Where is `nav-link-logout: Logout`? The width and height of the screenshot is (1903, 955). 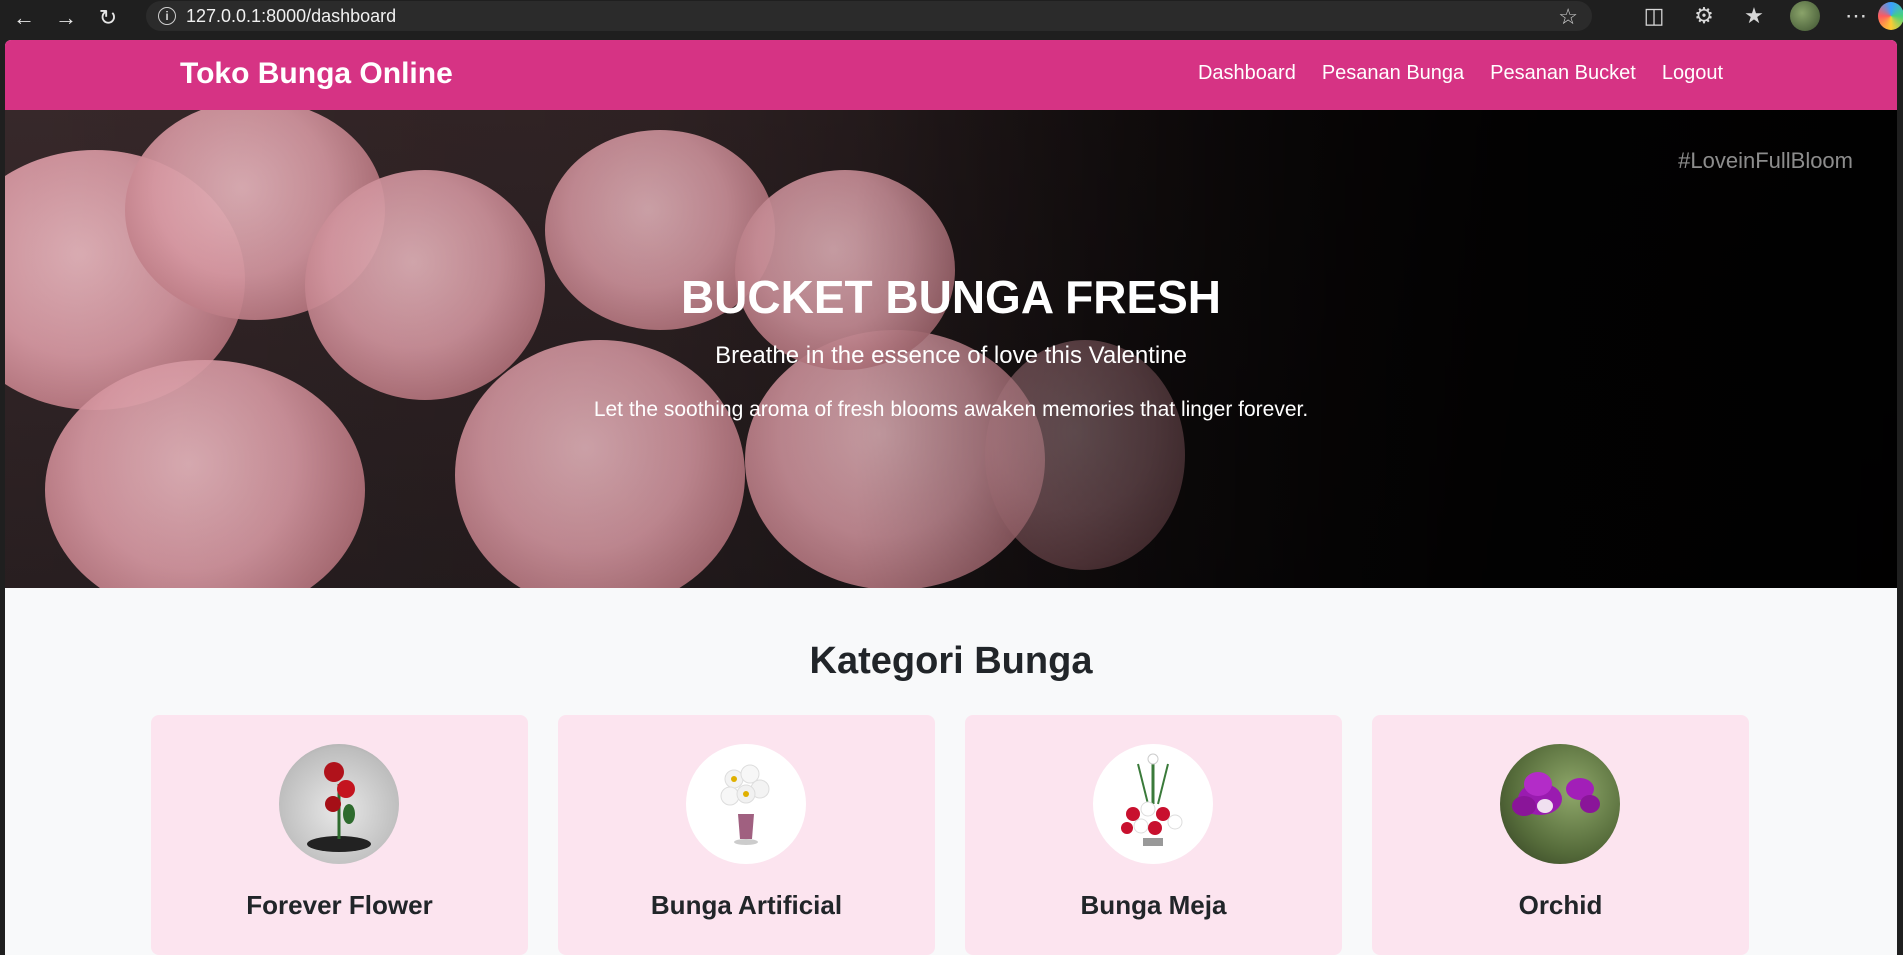 nav-link-logout: Logout is located at coordinates (1692, 73).